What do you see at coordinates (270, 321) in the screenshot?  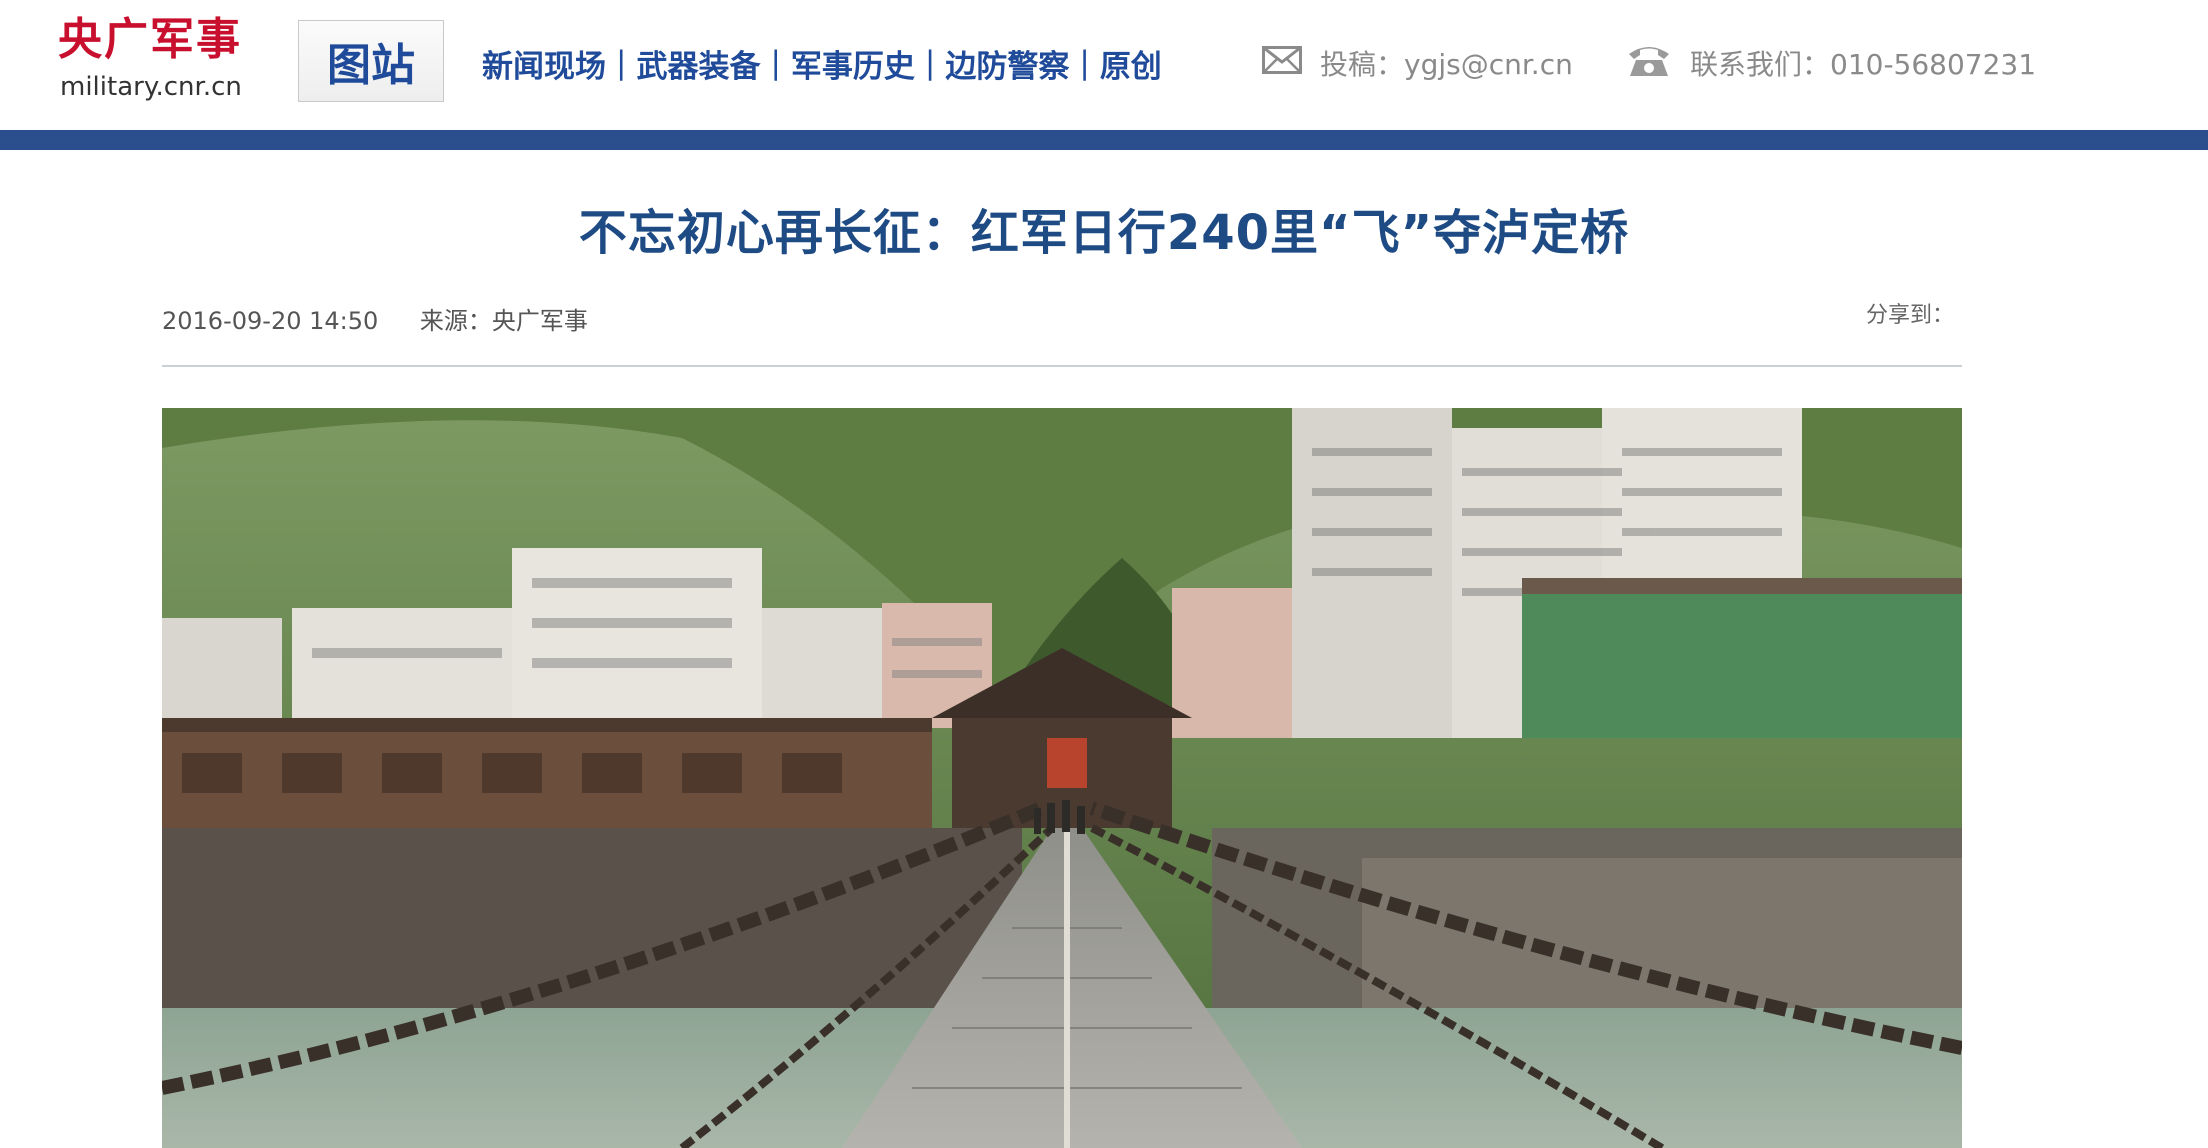 I see `article-date: 2016-09-20 14:50` at bounding box center [270, 321].